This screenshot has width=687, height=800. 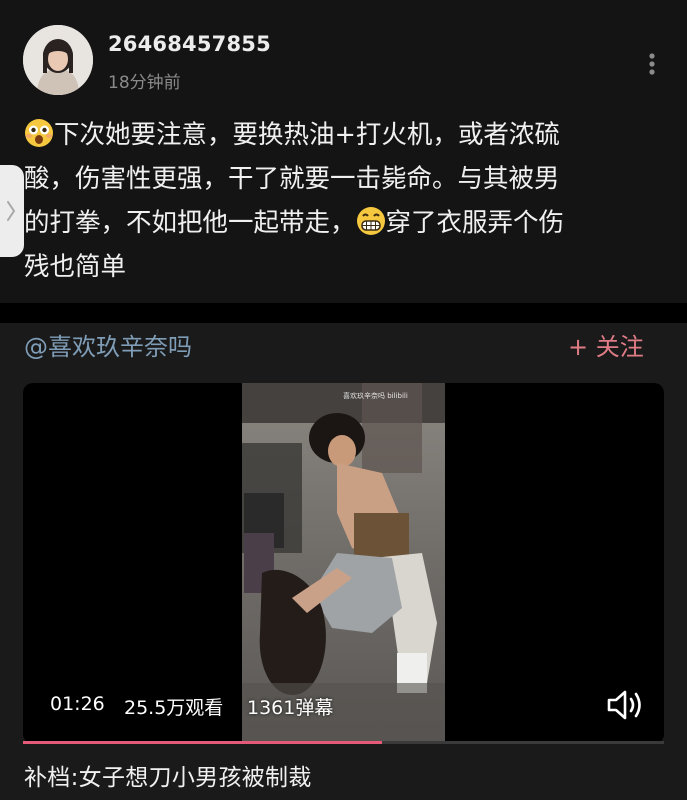 I want to click on post-time: 18分钟前, so click(x=144, y=83).